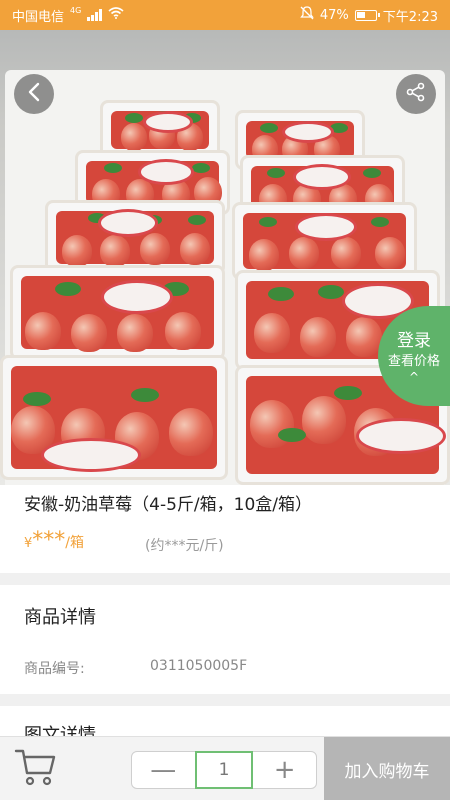  I want to click on details-heading: 商品详情, so click(60, 617).